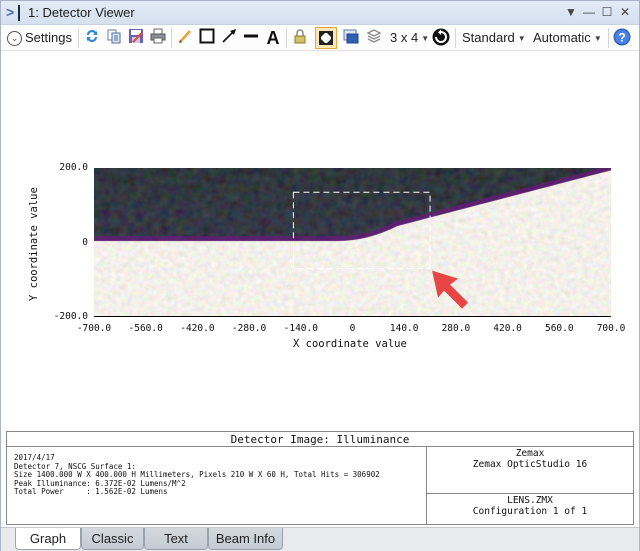 The height and width of the screenshot is (551, 640). Describe the element at coordinates (73, 167) in the screenshot. I see `y-tick-label: 200.0` at that location.